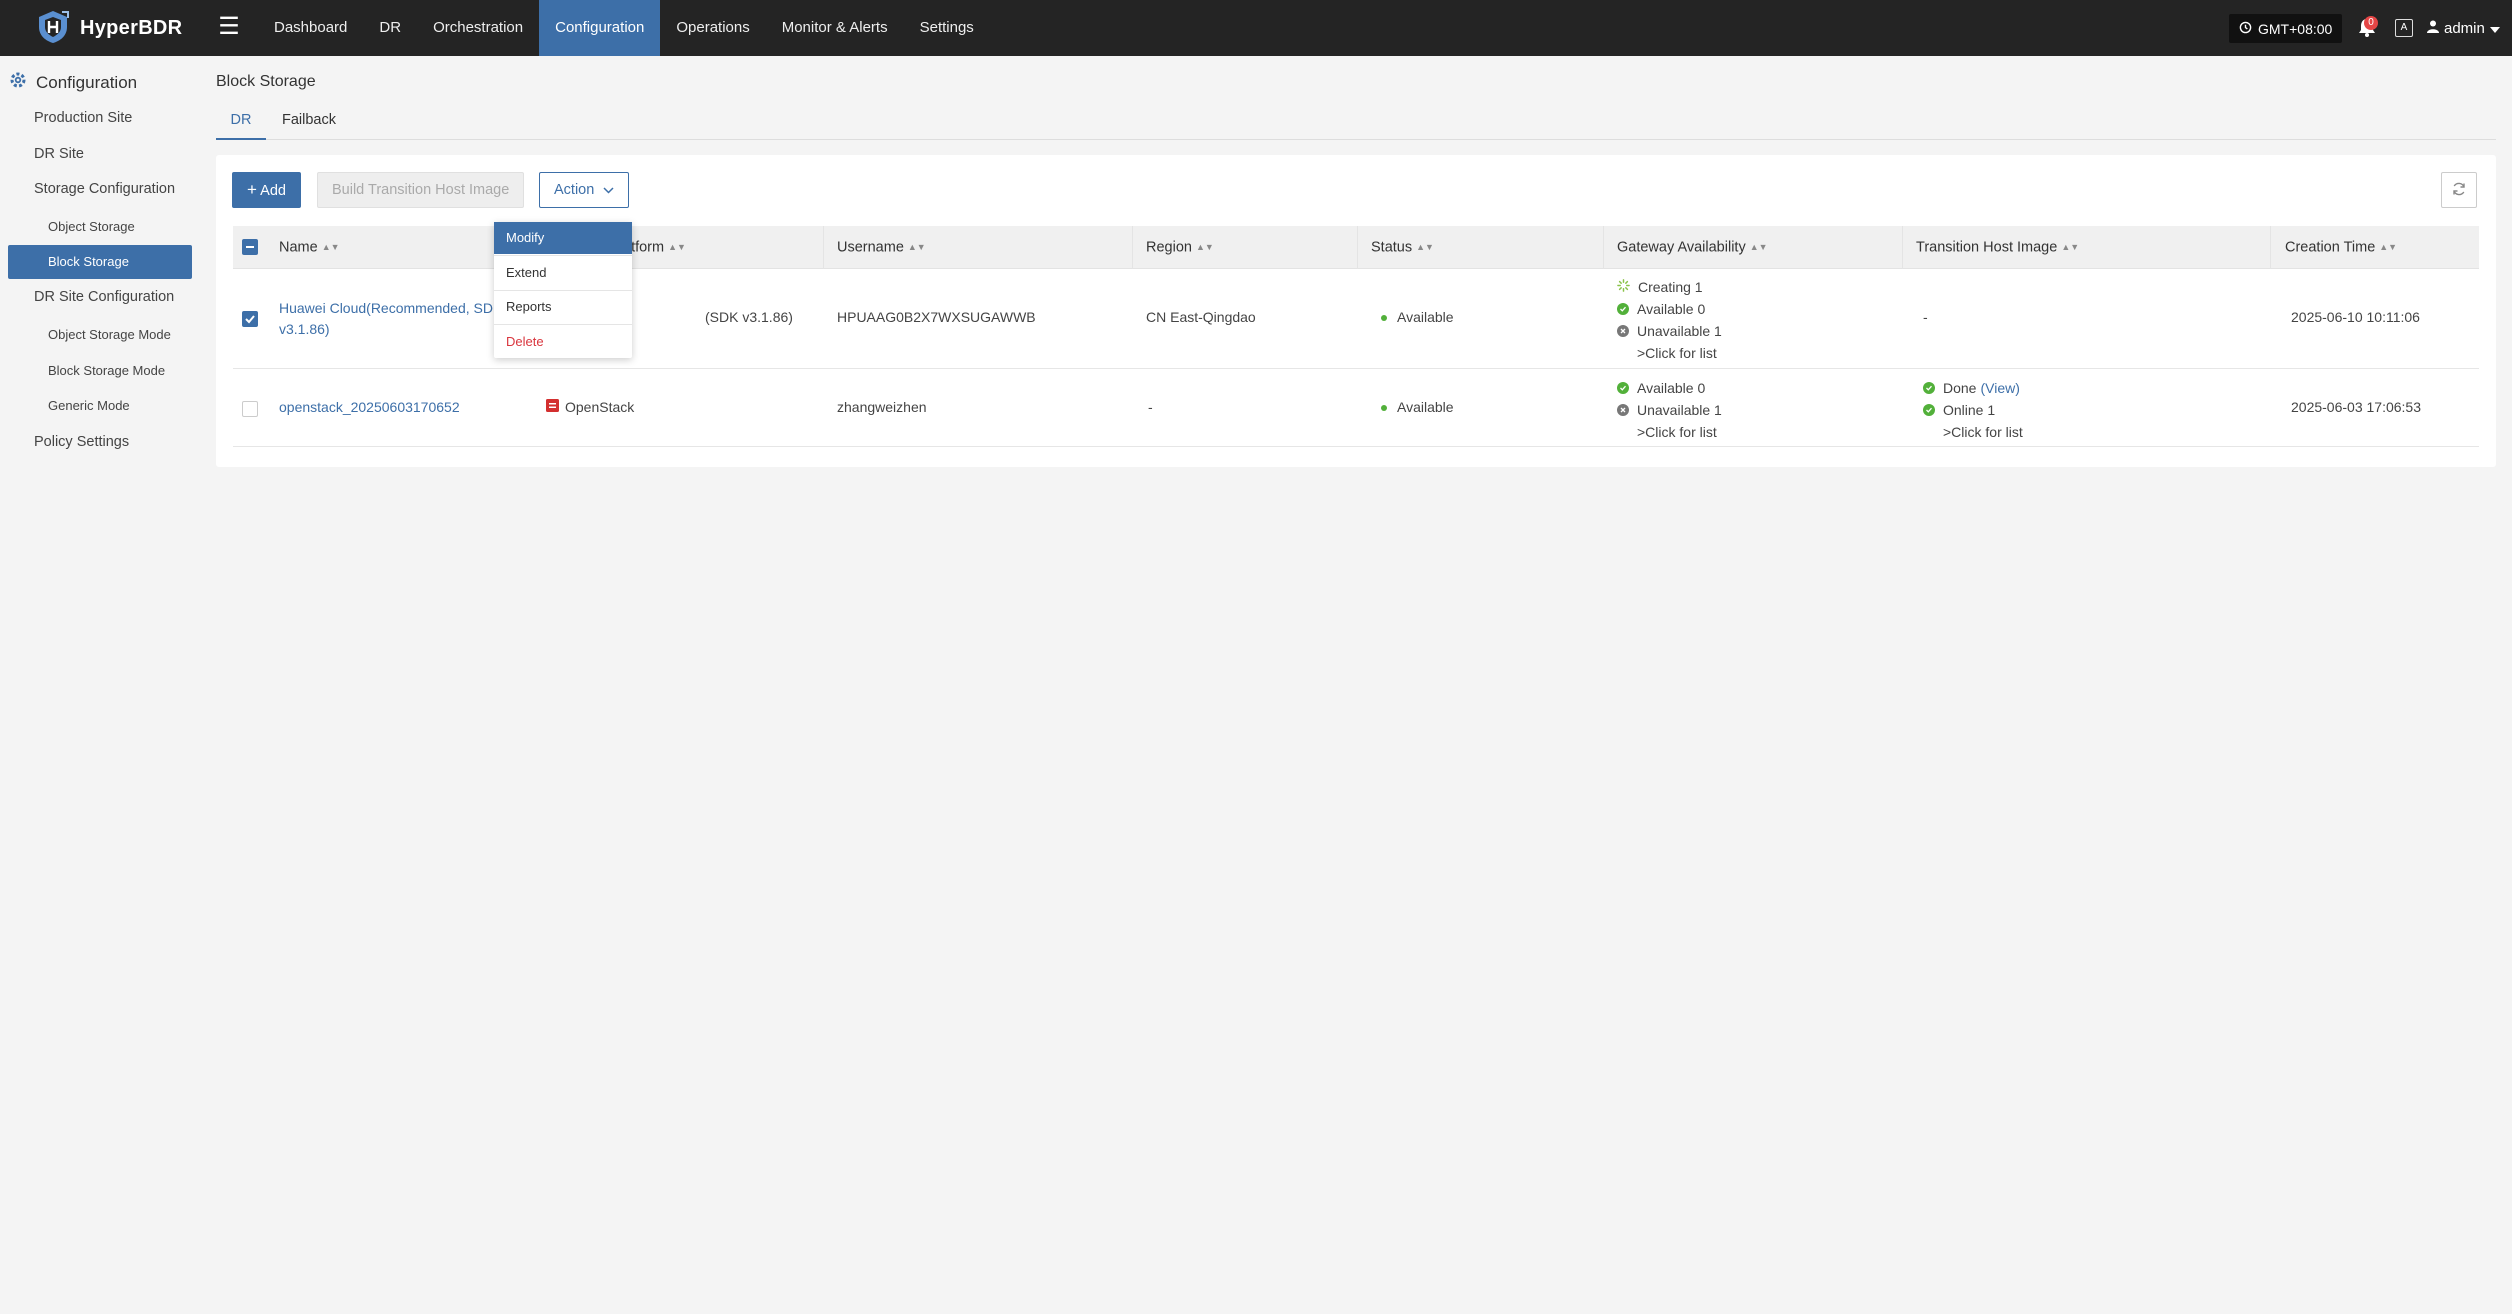  What do you see at coordinates (600, 28) in the screenshot?
I see `nav-configuration: Configuration` at bounding box center [600, 28].